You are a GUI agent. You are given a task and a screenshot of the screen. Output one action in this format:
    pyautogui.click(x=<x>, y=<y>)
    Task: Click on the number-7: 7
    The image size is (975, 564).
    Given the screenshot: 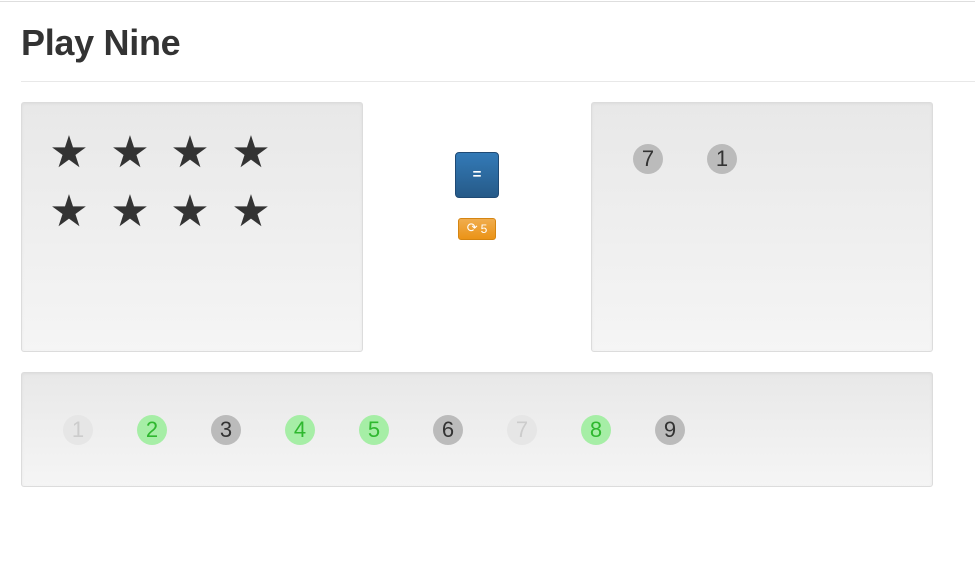 What is the action you would take?
    pyautogui.click(x=522, y=430)
    